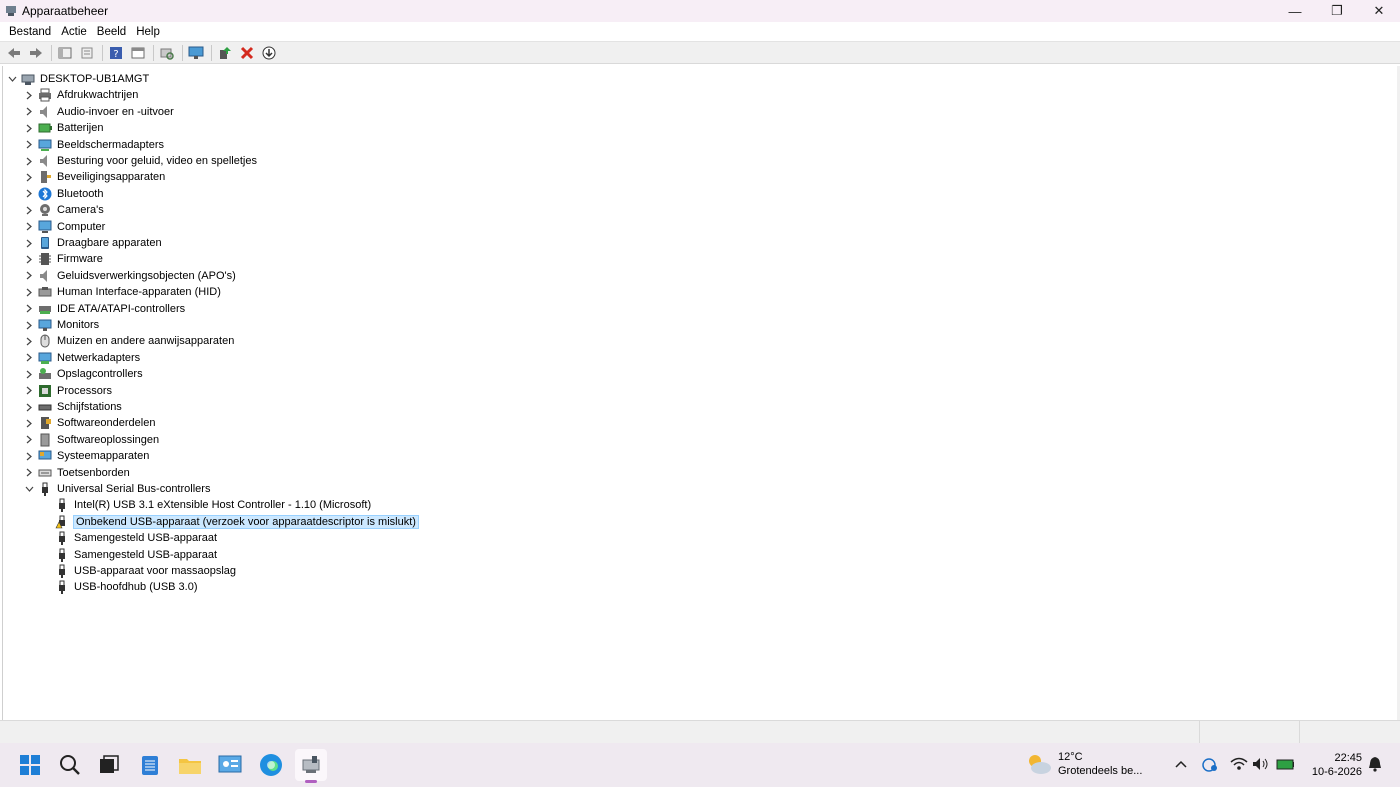 This screenshot has height=787, width=1400. Describe the element at coordinates (111, 32) in the screenshot. I see `menu-beeld: Beeld` at that location.